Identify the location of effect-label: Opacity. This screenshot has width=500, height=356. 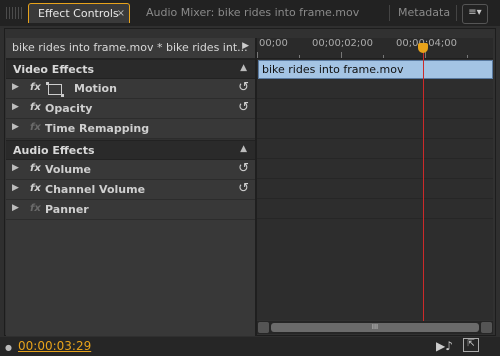
(69, 108).